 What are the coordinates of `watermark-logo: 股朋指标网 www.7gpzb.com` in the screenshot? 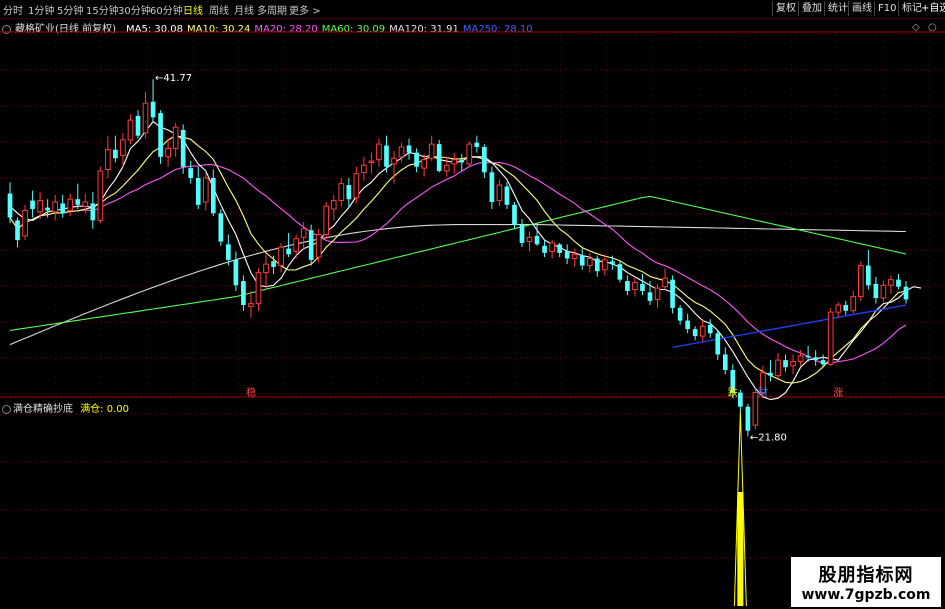 It's located at (866, 582).